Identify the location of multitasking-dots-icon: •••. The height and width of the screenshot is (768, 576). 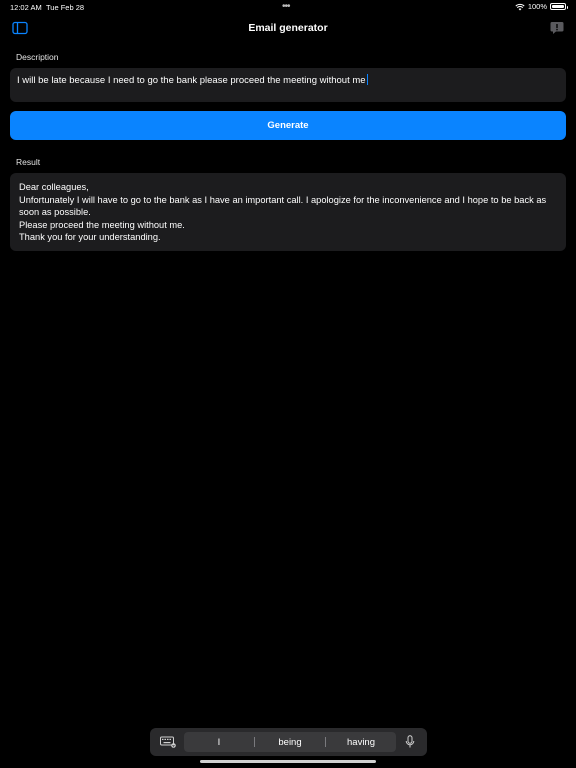
(286, 6).